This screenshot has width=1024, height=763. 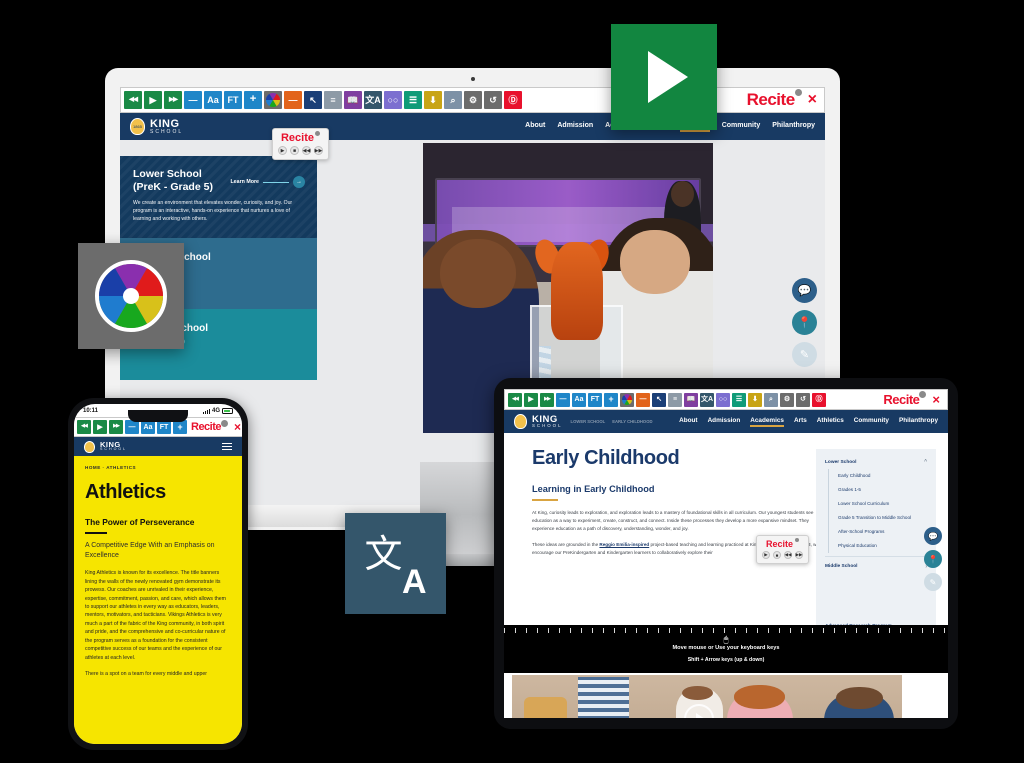 What do you see at coordinates (882, 490) in the screenshot?
I see `sidebar-item: Grades 1-5` at bounding box center [882, 490].